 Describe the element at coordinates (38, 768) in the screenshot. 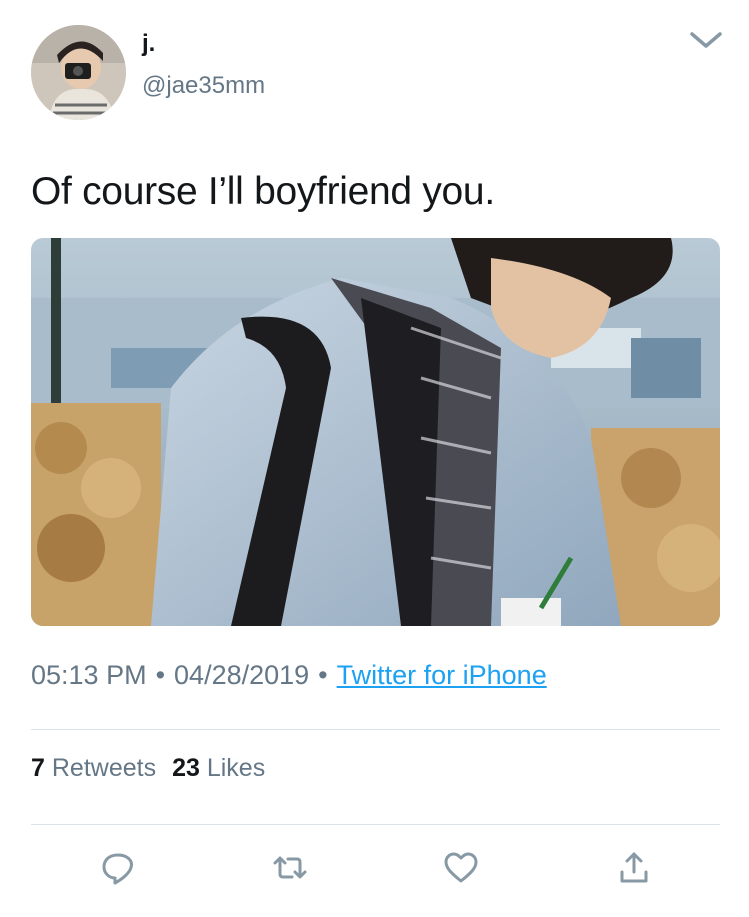

I see `retweets-count: 7` at that location.